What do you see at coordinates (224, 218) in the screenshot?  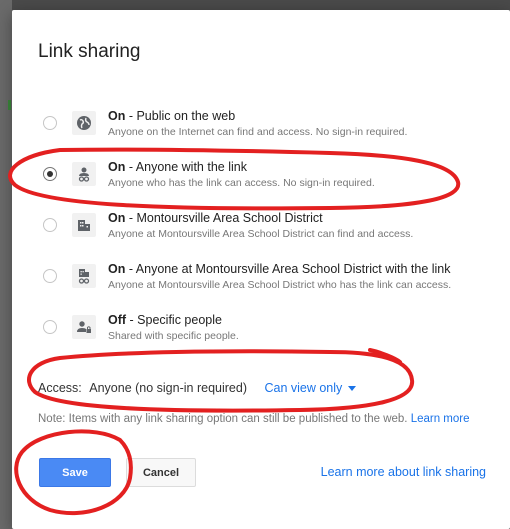 I see `option-label: - Montoursville Area School District` at bounding box center [224, 218].